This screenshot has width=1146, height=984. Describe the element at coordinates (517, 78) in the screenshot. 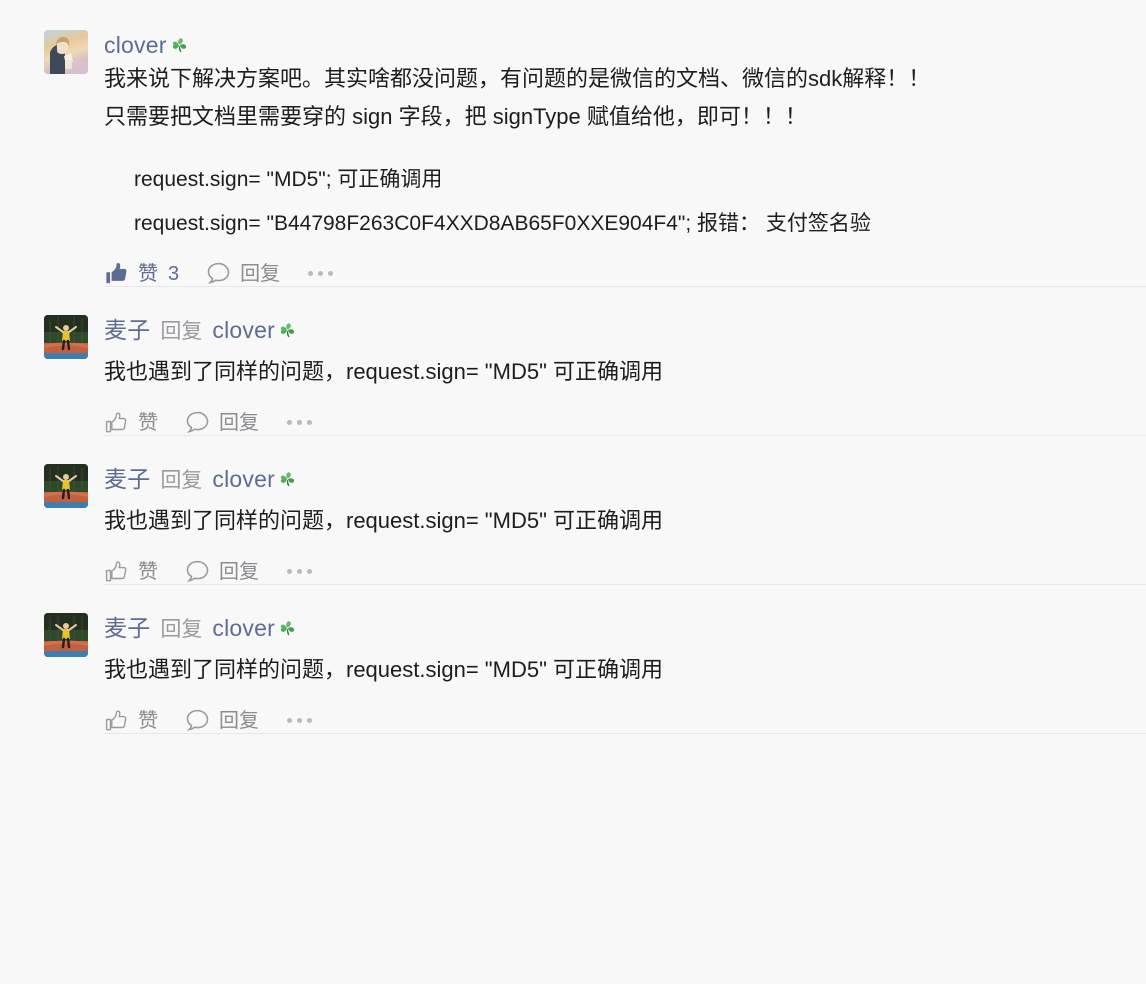

I see `comment-paragraph-1: 我来说下解决方案吧。其实啥都没问题，有问题的是微信的文档、微信的sdk解释！！` at that location.